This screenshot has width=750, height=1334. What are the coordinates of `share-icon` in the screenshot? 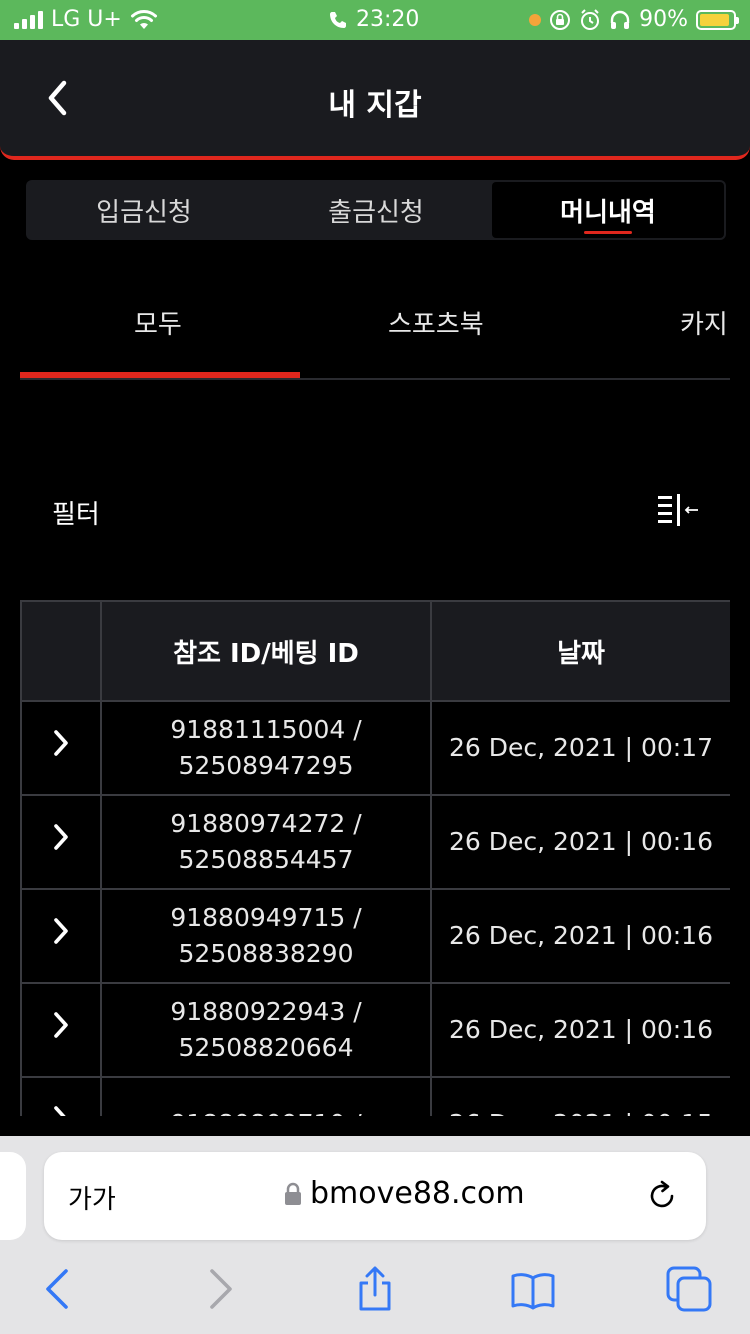 It's located at (375, 1289).